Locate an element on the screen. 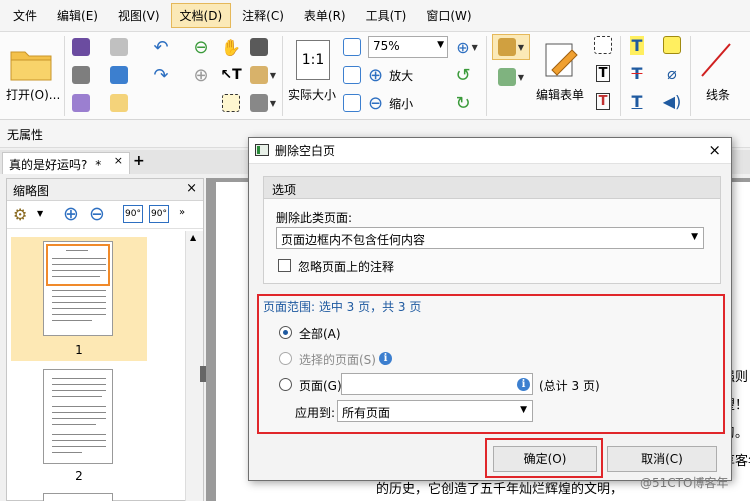 This screenshot has height=501, width=750. fit-width-button is located at coordinates (352, 75).